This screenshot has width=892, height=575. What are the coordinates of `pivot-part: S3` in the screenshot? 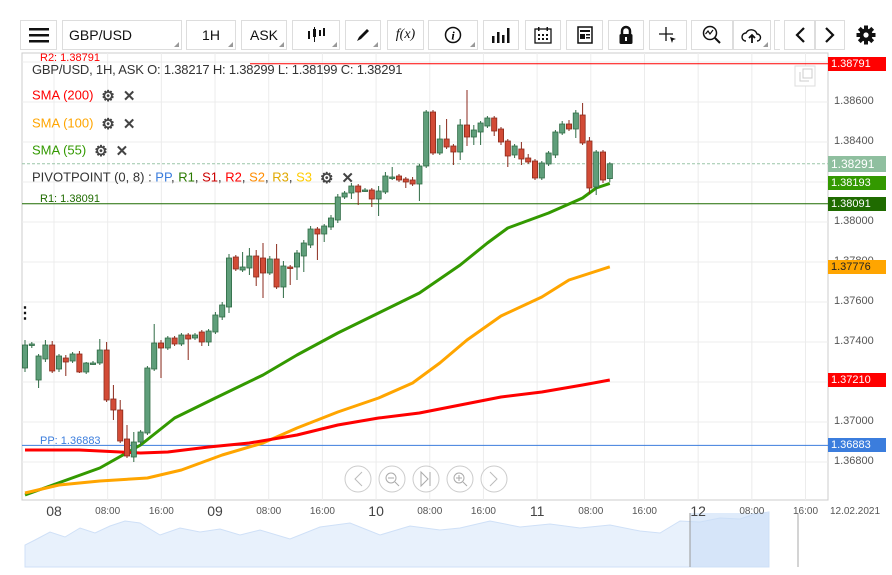 It's located at (304, 177).